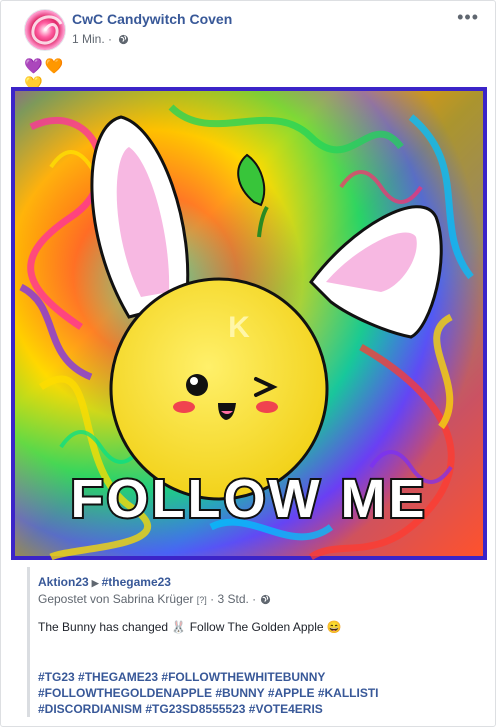 This screenshot has height=727, width=496. What do you see at coordinates (125, 693) in the screenshot?
I see `hashtag-link: #FOLLOWTHEGOLDENAPPLE` at bounding box center [125, 693].